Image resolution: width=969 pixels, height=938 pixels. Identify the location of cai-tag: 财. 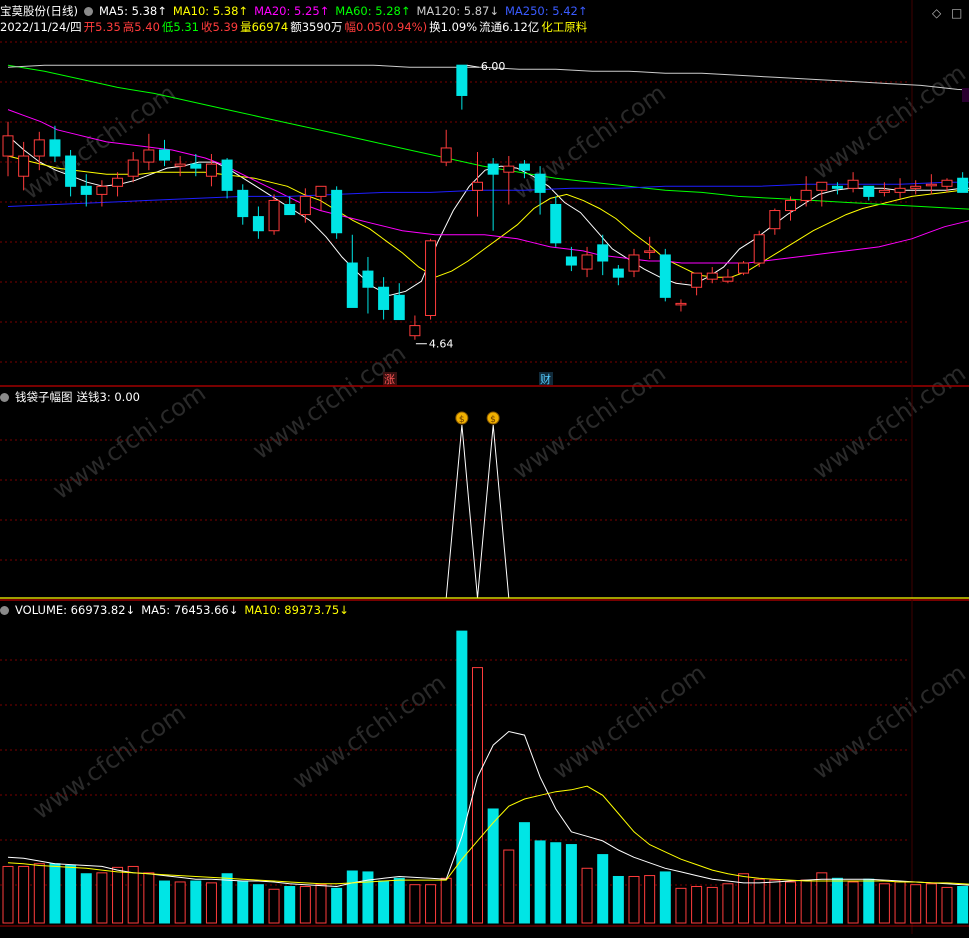
(545, 379).